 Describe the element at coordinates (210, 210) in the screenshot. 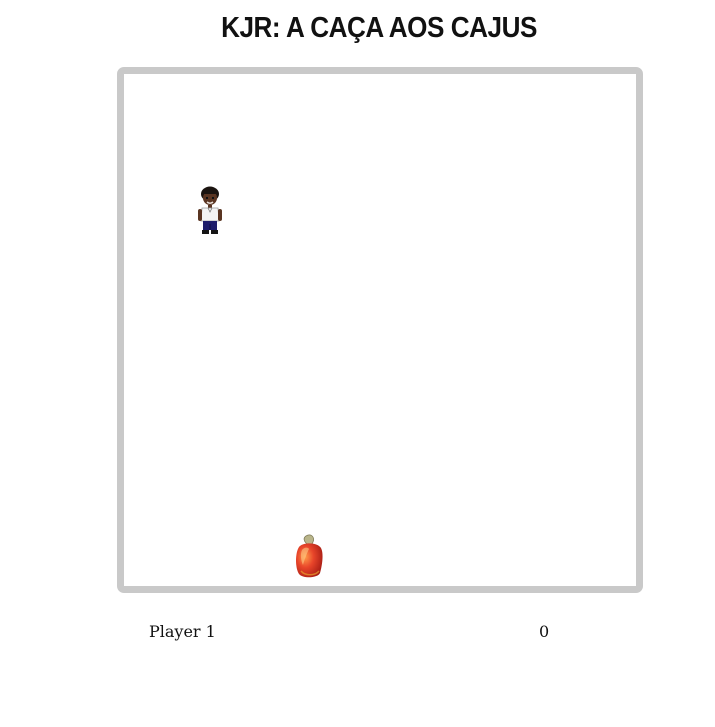

I see `player-character` at that location.